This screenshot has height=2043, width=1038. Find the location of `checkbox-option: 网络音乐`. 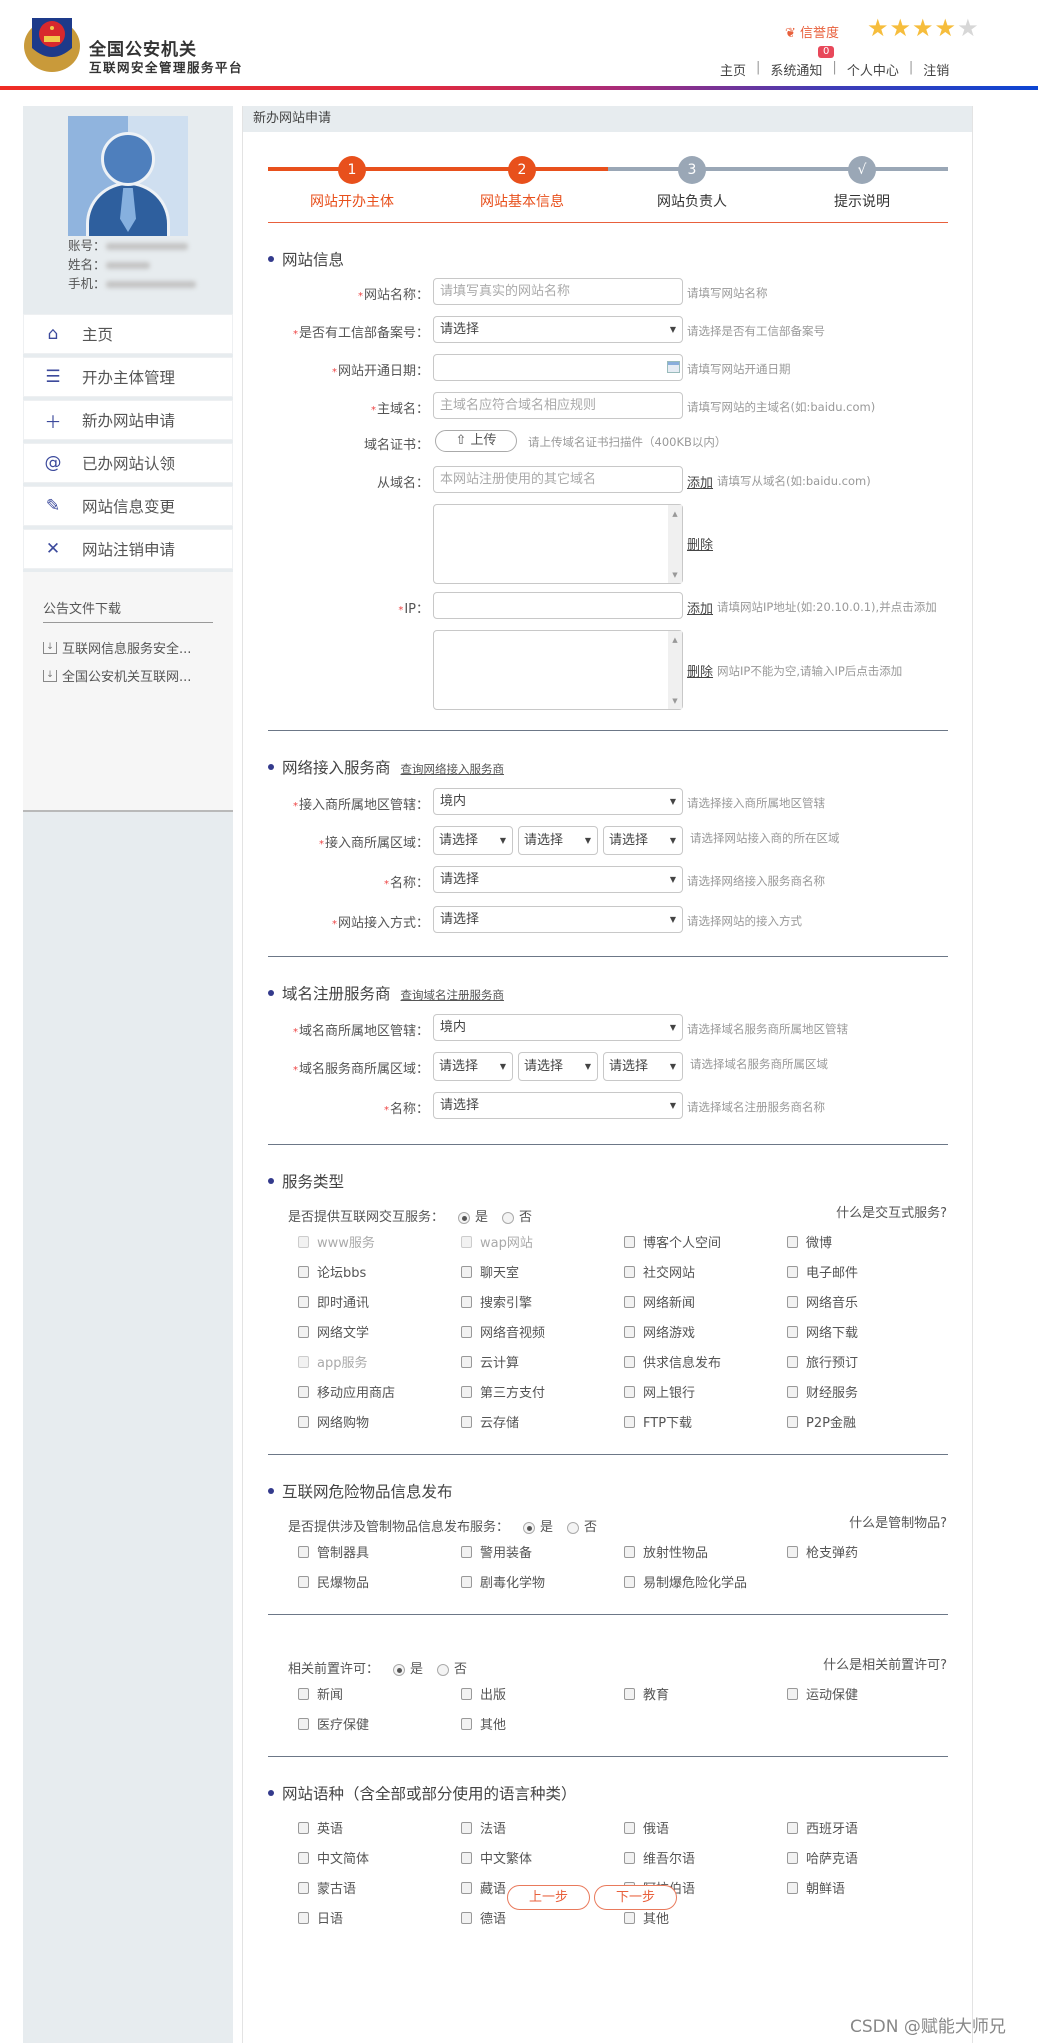

checkbox-option: 网络音乐 is located at coordinates (822, 1301).